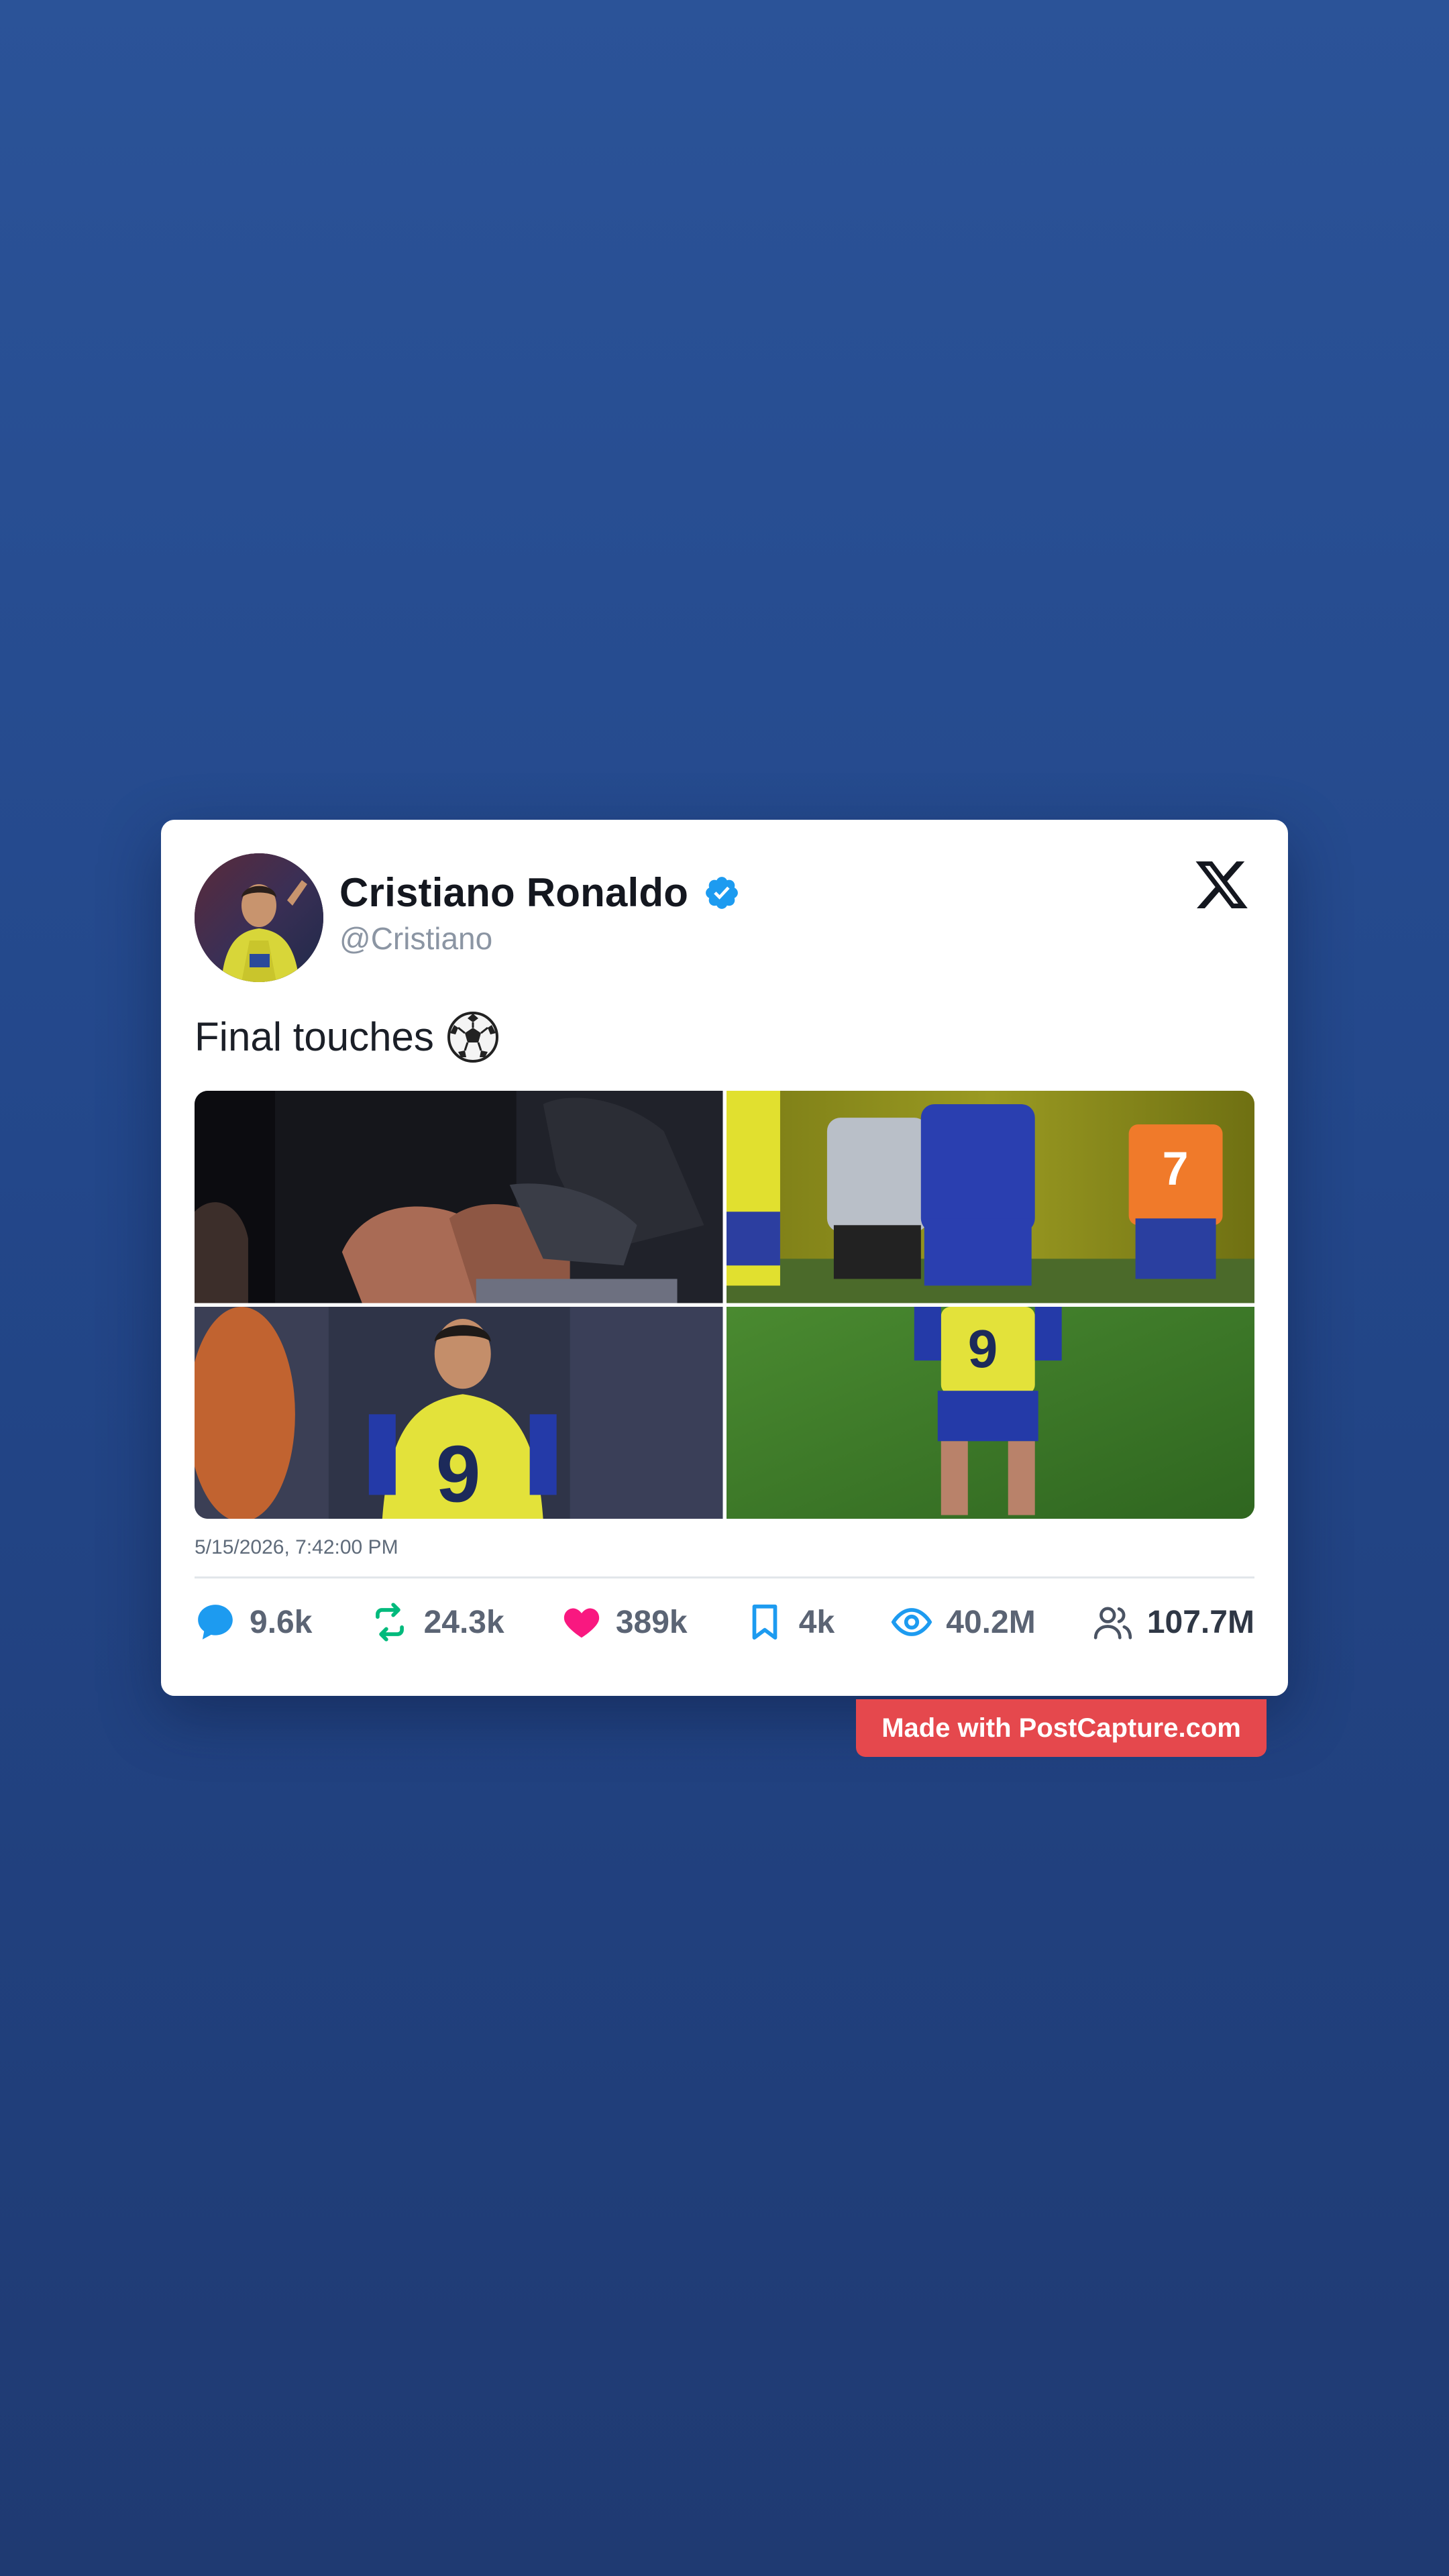 The height and width of the screenshot is (2576, 1449). Describe the element at coordinates (296, 1547) in the screenshot. I see `post-timestamp: 5/15/2026, 7:42:00 PM` at that location.